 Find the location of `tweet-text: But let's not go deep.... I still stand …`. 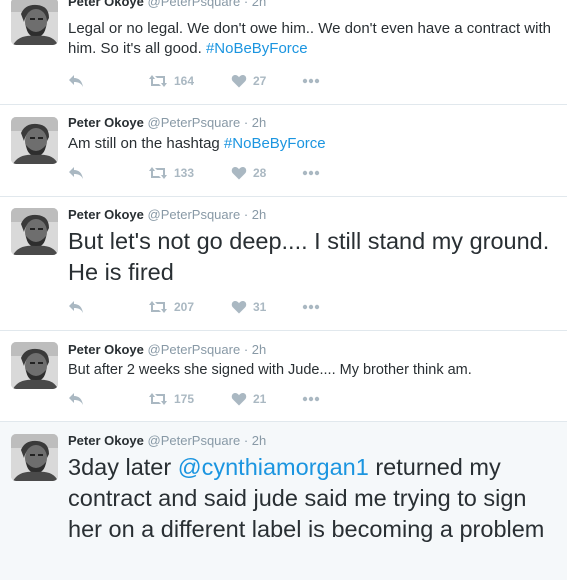

tweet-text: But let's not go deep.... I still stand … is located at coordinates (309, 256).